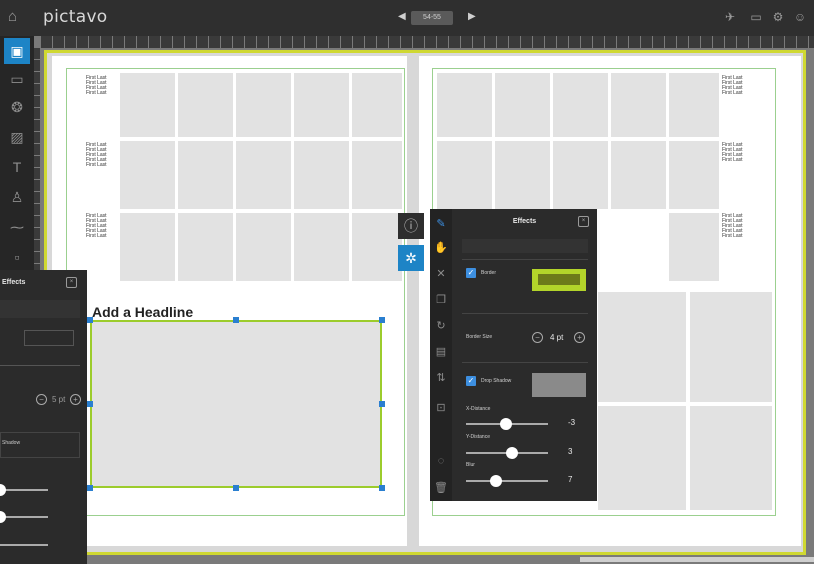  Describe the element at coordinates (17, 257) in the screenshot. I see `more-tool-icon: ▫` at that location.